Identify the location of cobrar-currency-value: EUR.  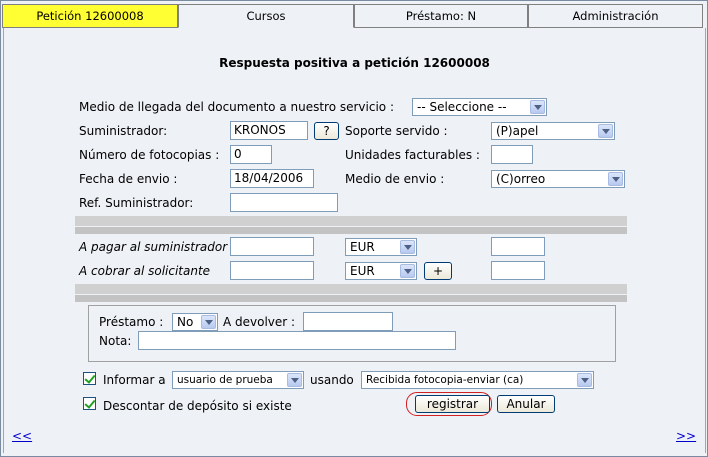
(362, 271).